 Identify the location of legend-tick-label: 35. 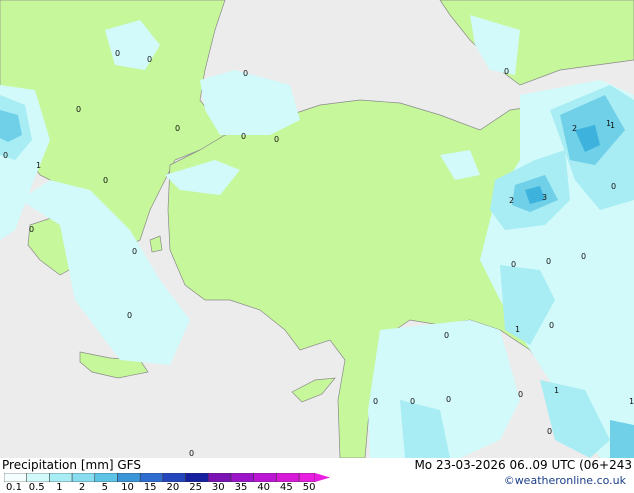
(241, 487).